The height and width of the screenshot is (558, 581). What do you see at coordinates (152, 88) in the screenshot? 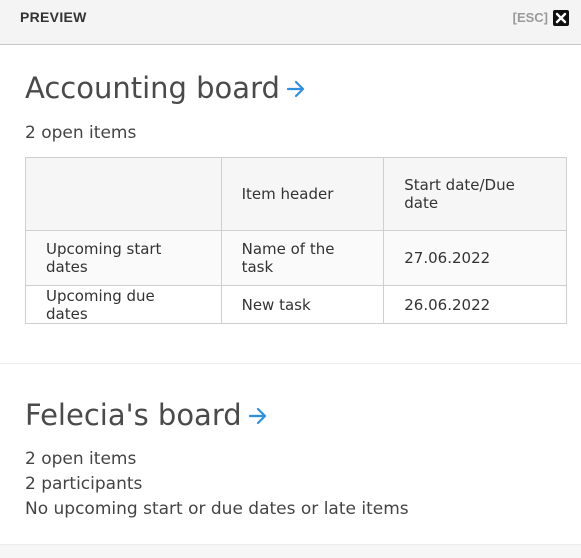
I see `board-title: Accounting board` at bounding box center [152, 88].